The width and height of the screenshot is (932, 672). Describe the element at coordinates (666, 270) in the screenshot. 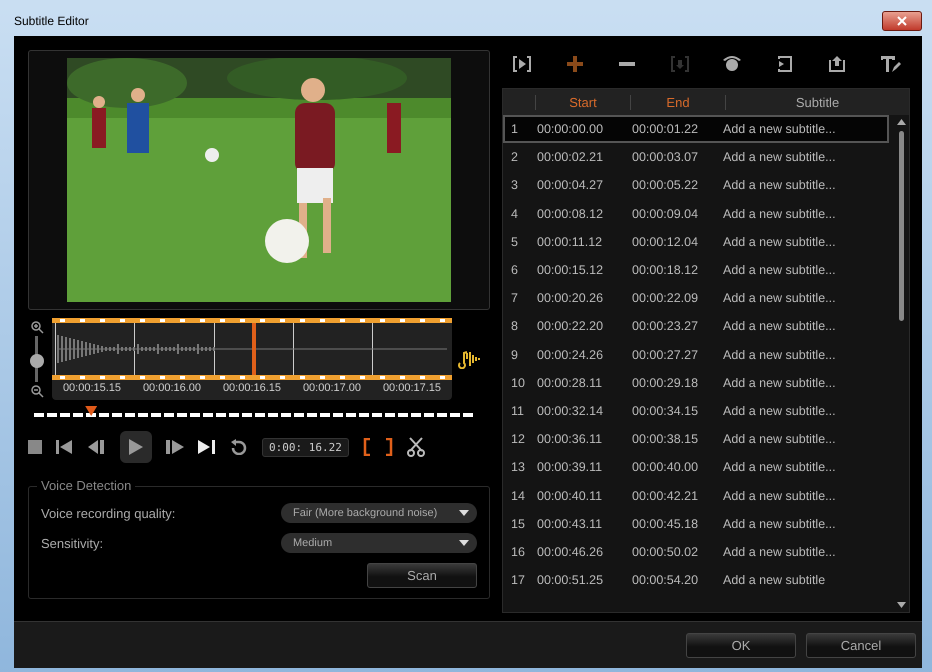

I see `end-time: 00:00:18.12` at that location.